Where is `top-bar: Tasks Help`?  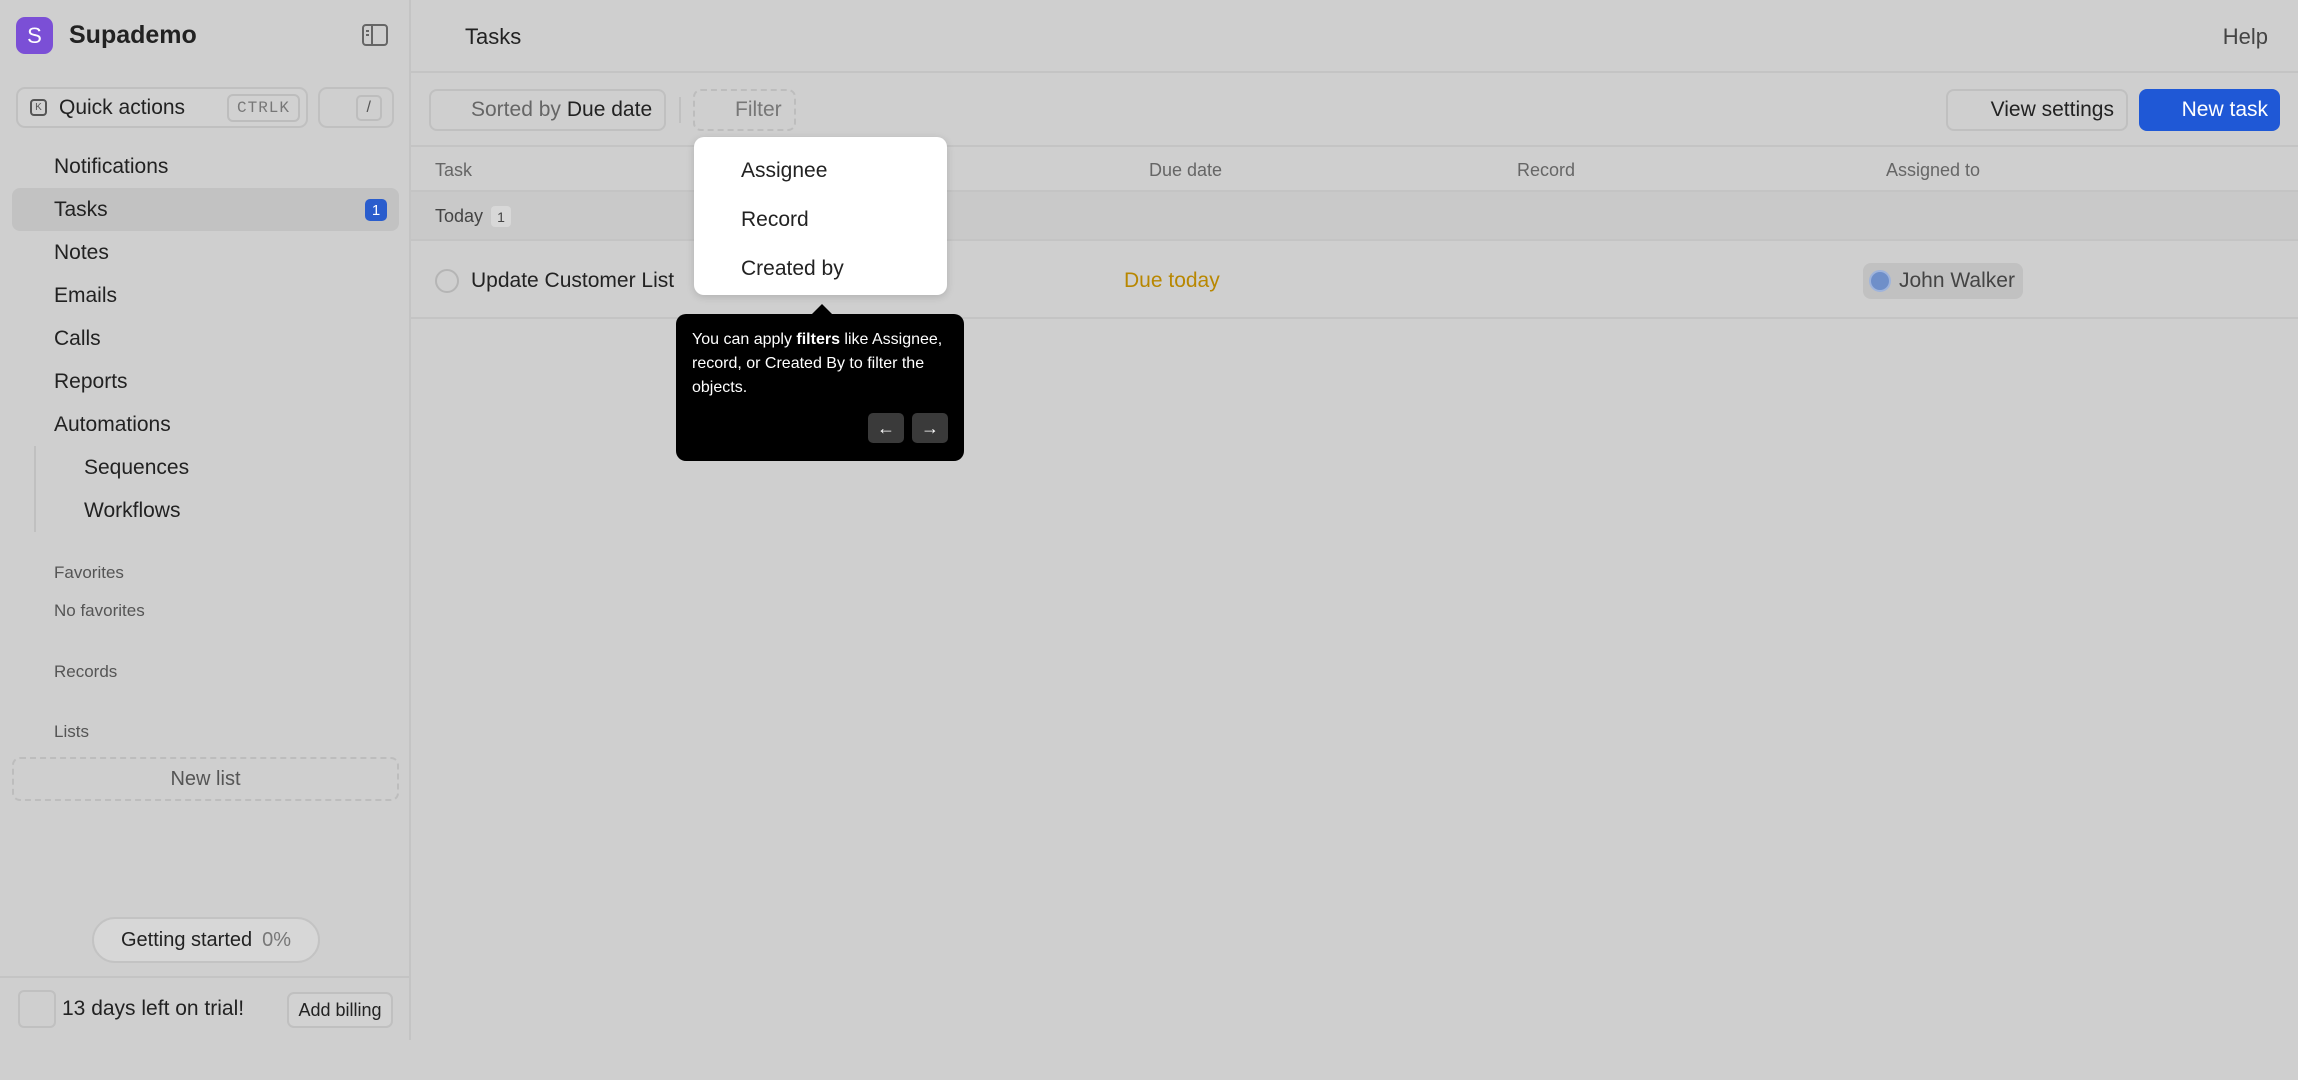 top-bar: Tasks Help is located at coordinates (1354, 36).